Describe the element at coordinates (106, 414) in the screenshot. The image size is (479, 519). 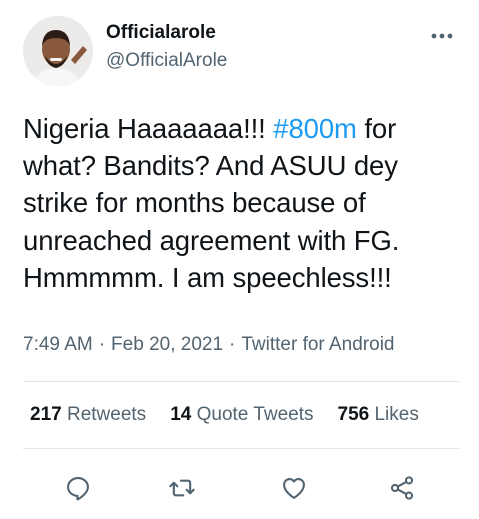
I see `retweets-label: Retweets` at that location.